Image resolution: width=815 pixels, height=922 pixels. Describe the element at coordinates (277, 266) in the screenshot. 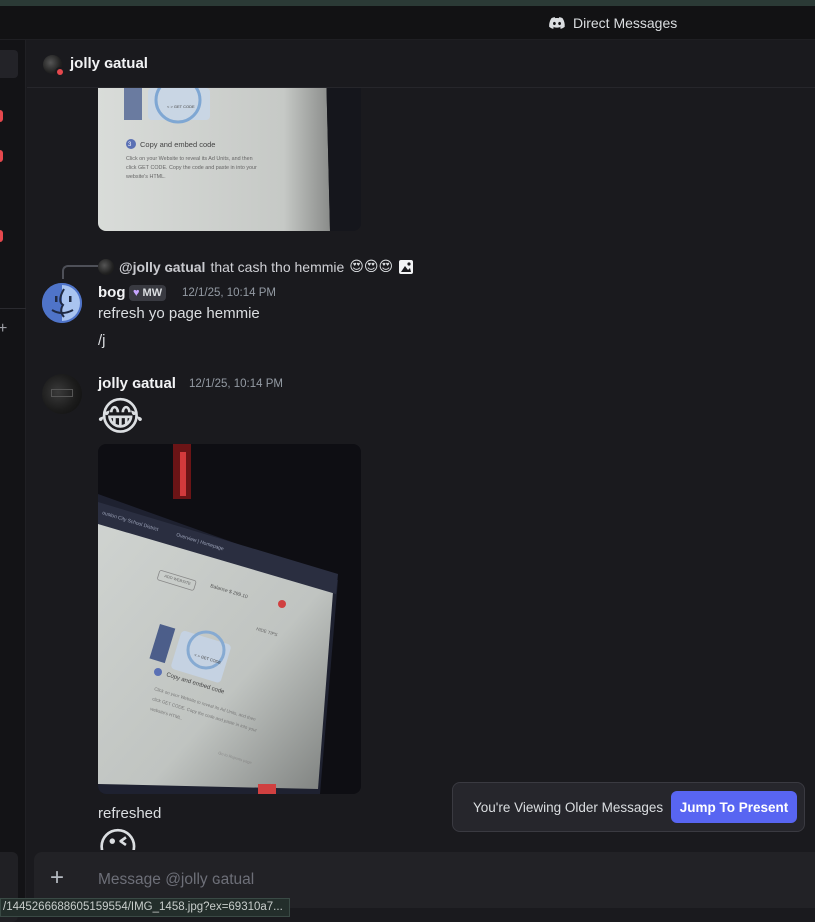

I see `reply-text: that cash tho hemmie` at that location.